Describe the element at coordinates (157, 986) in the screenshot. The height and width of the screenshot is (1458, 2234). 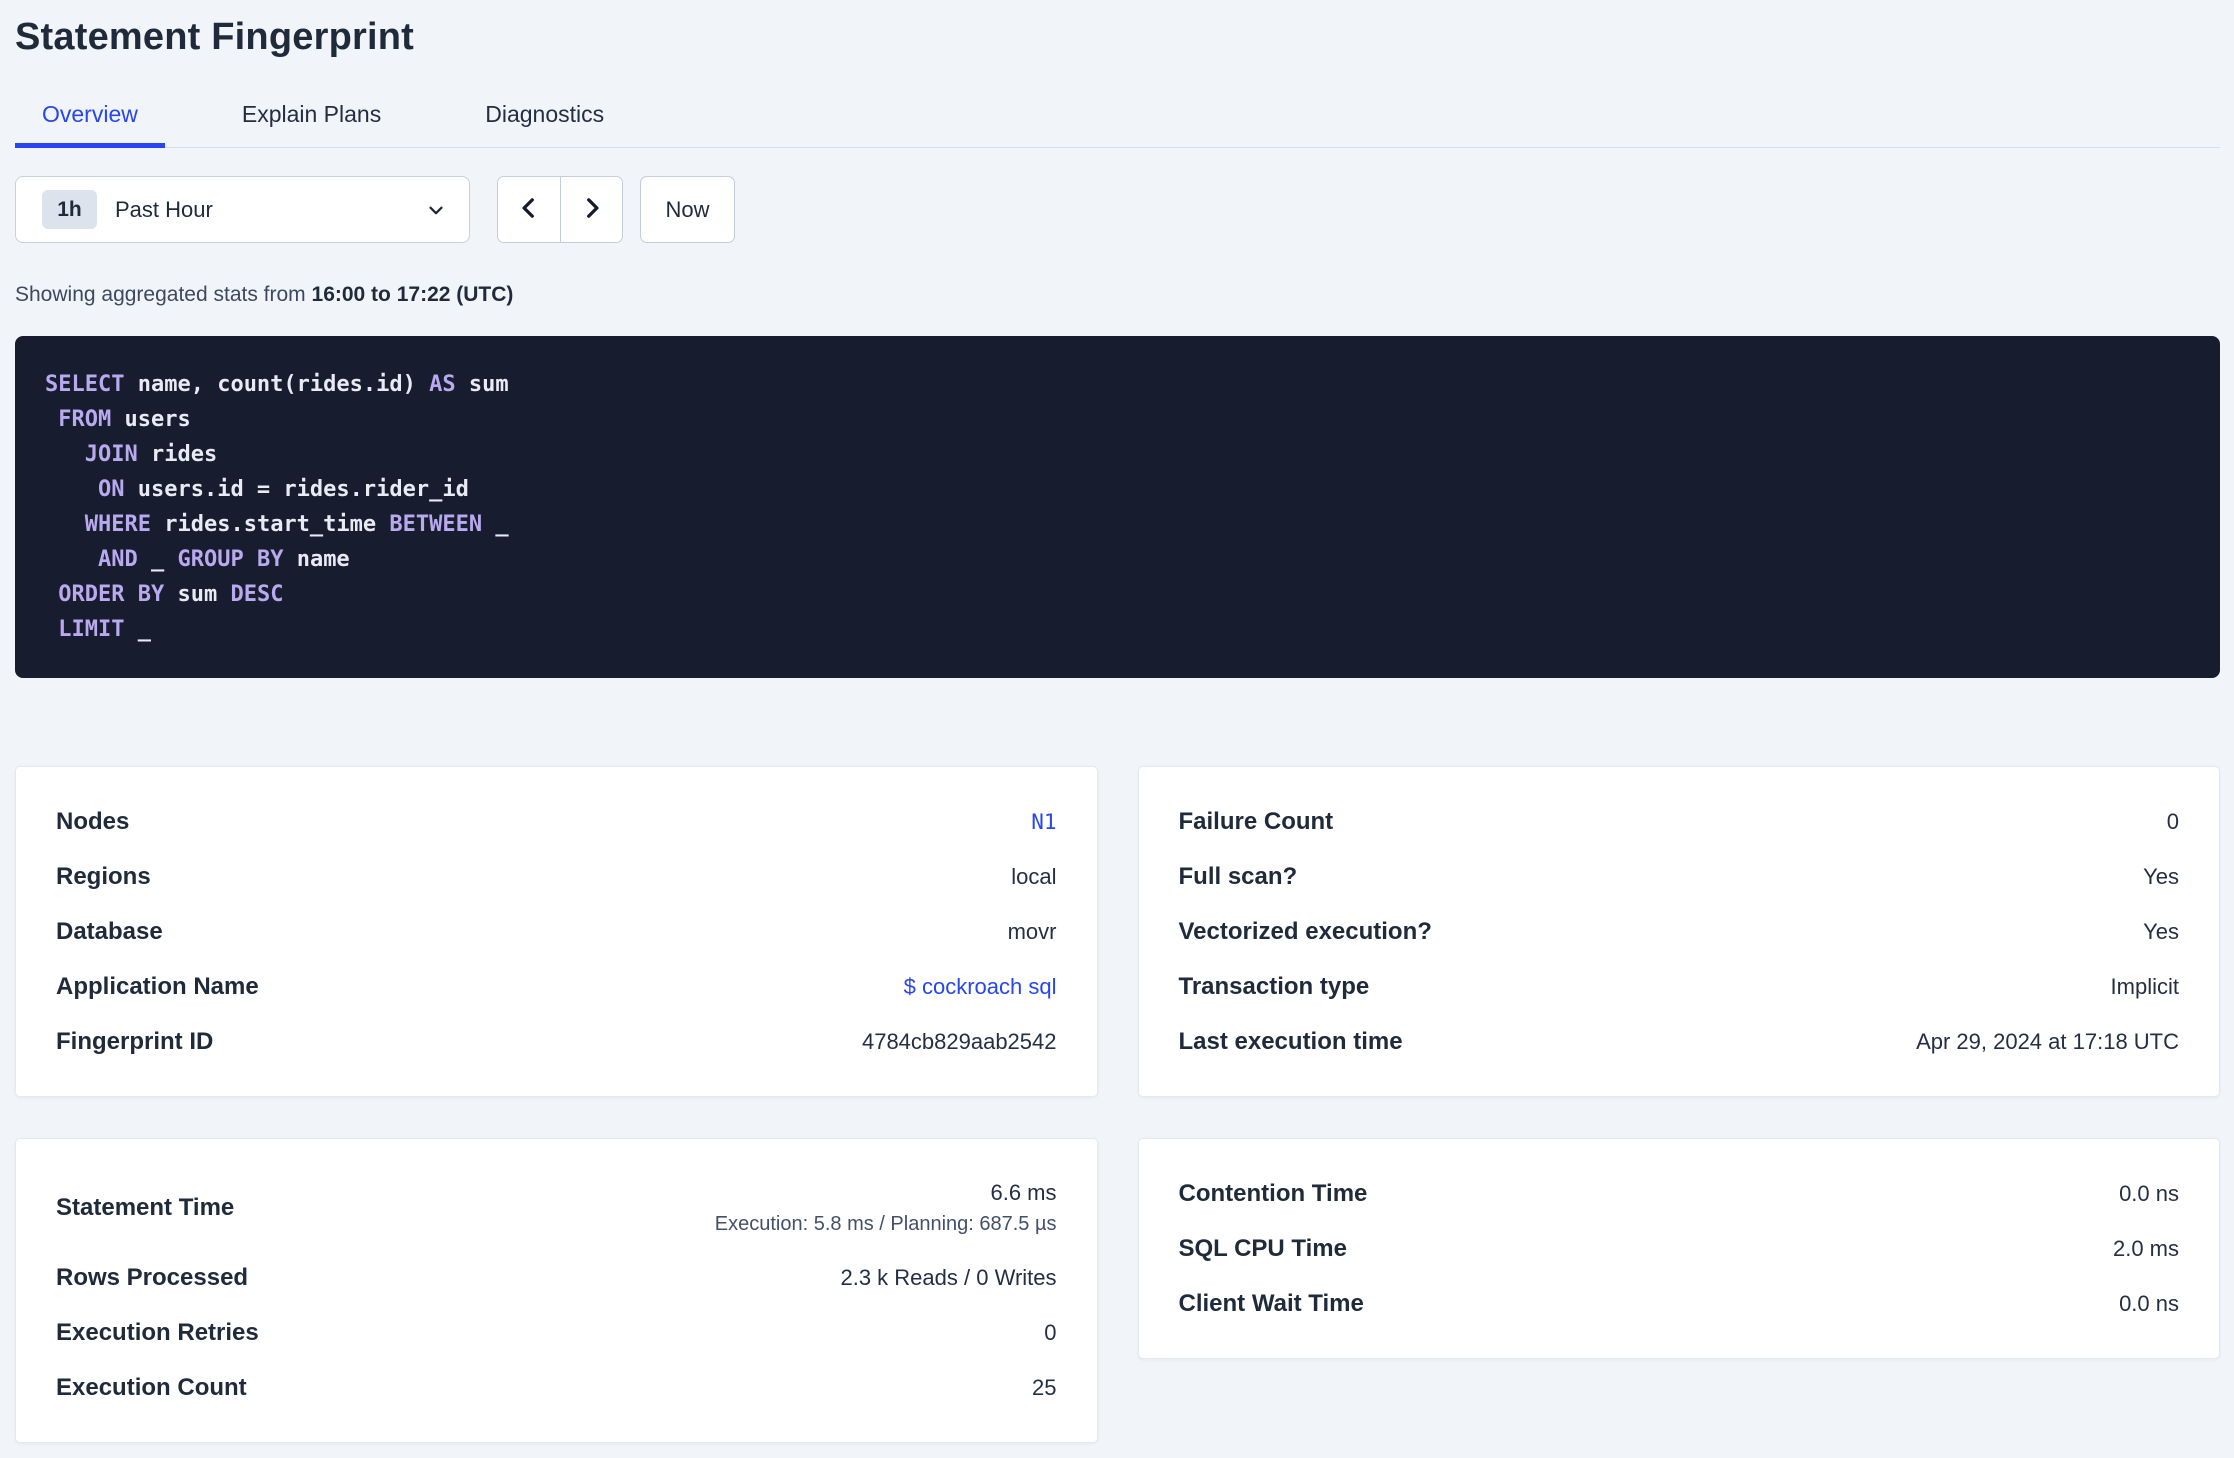
I see `row-label: Application Name` at that location.